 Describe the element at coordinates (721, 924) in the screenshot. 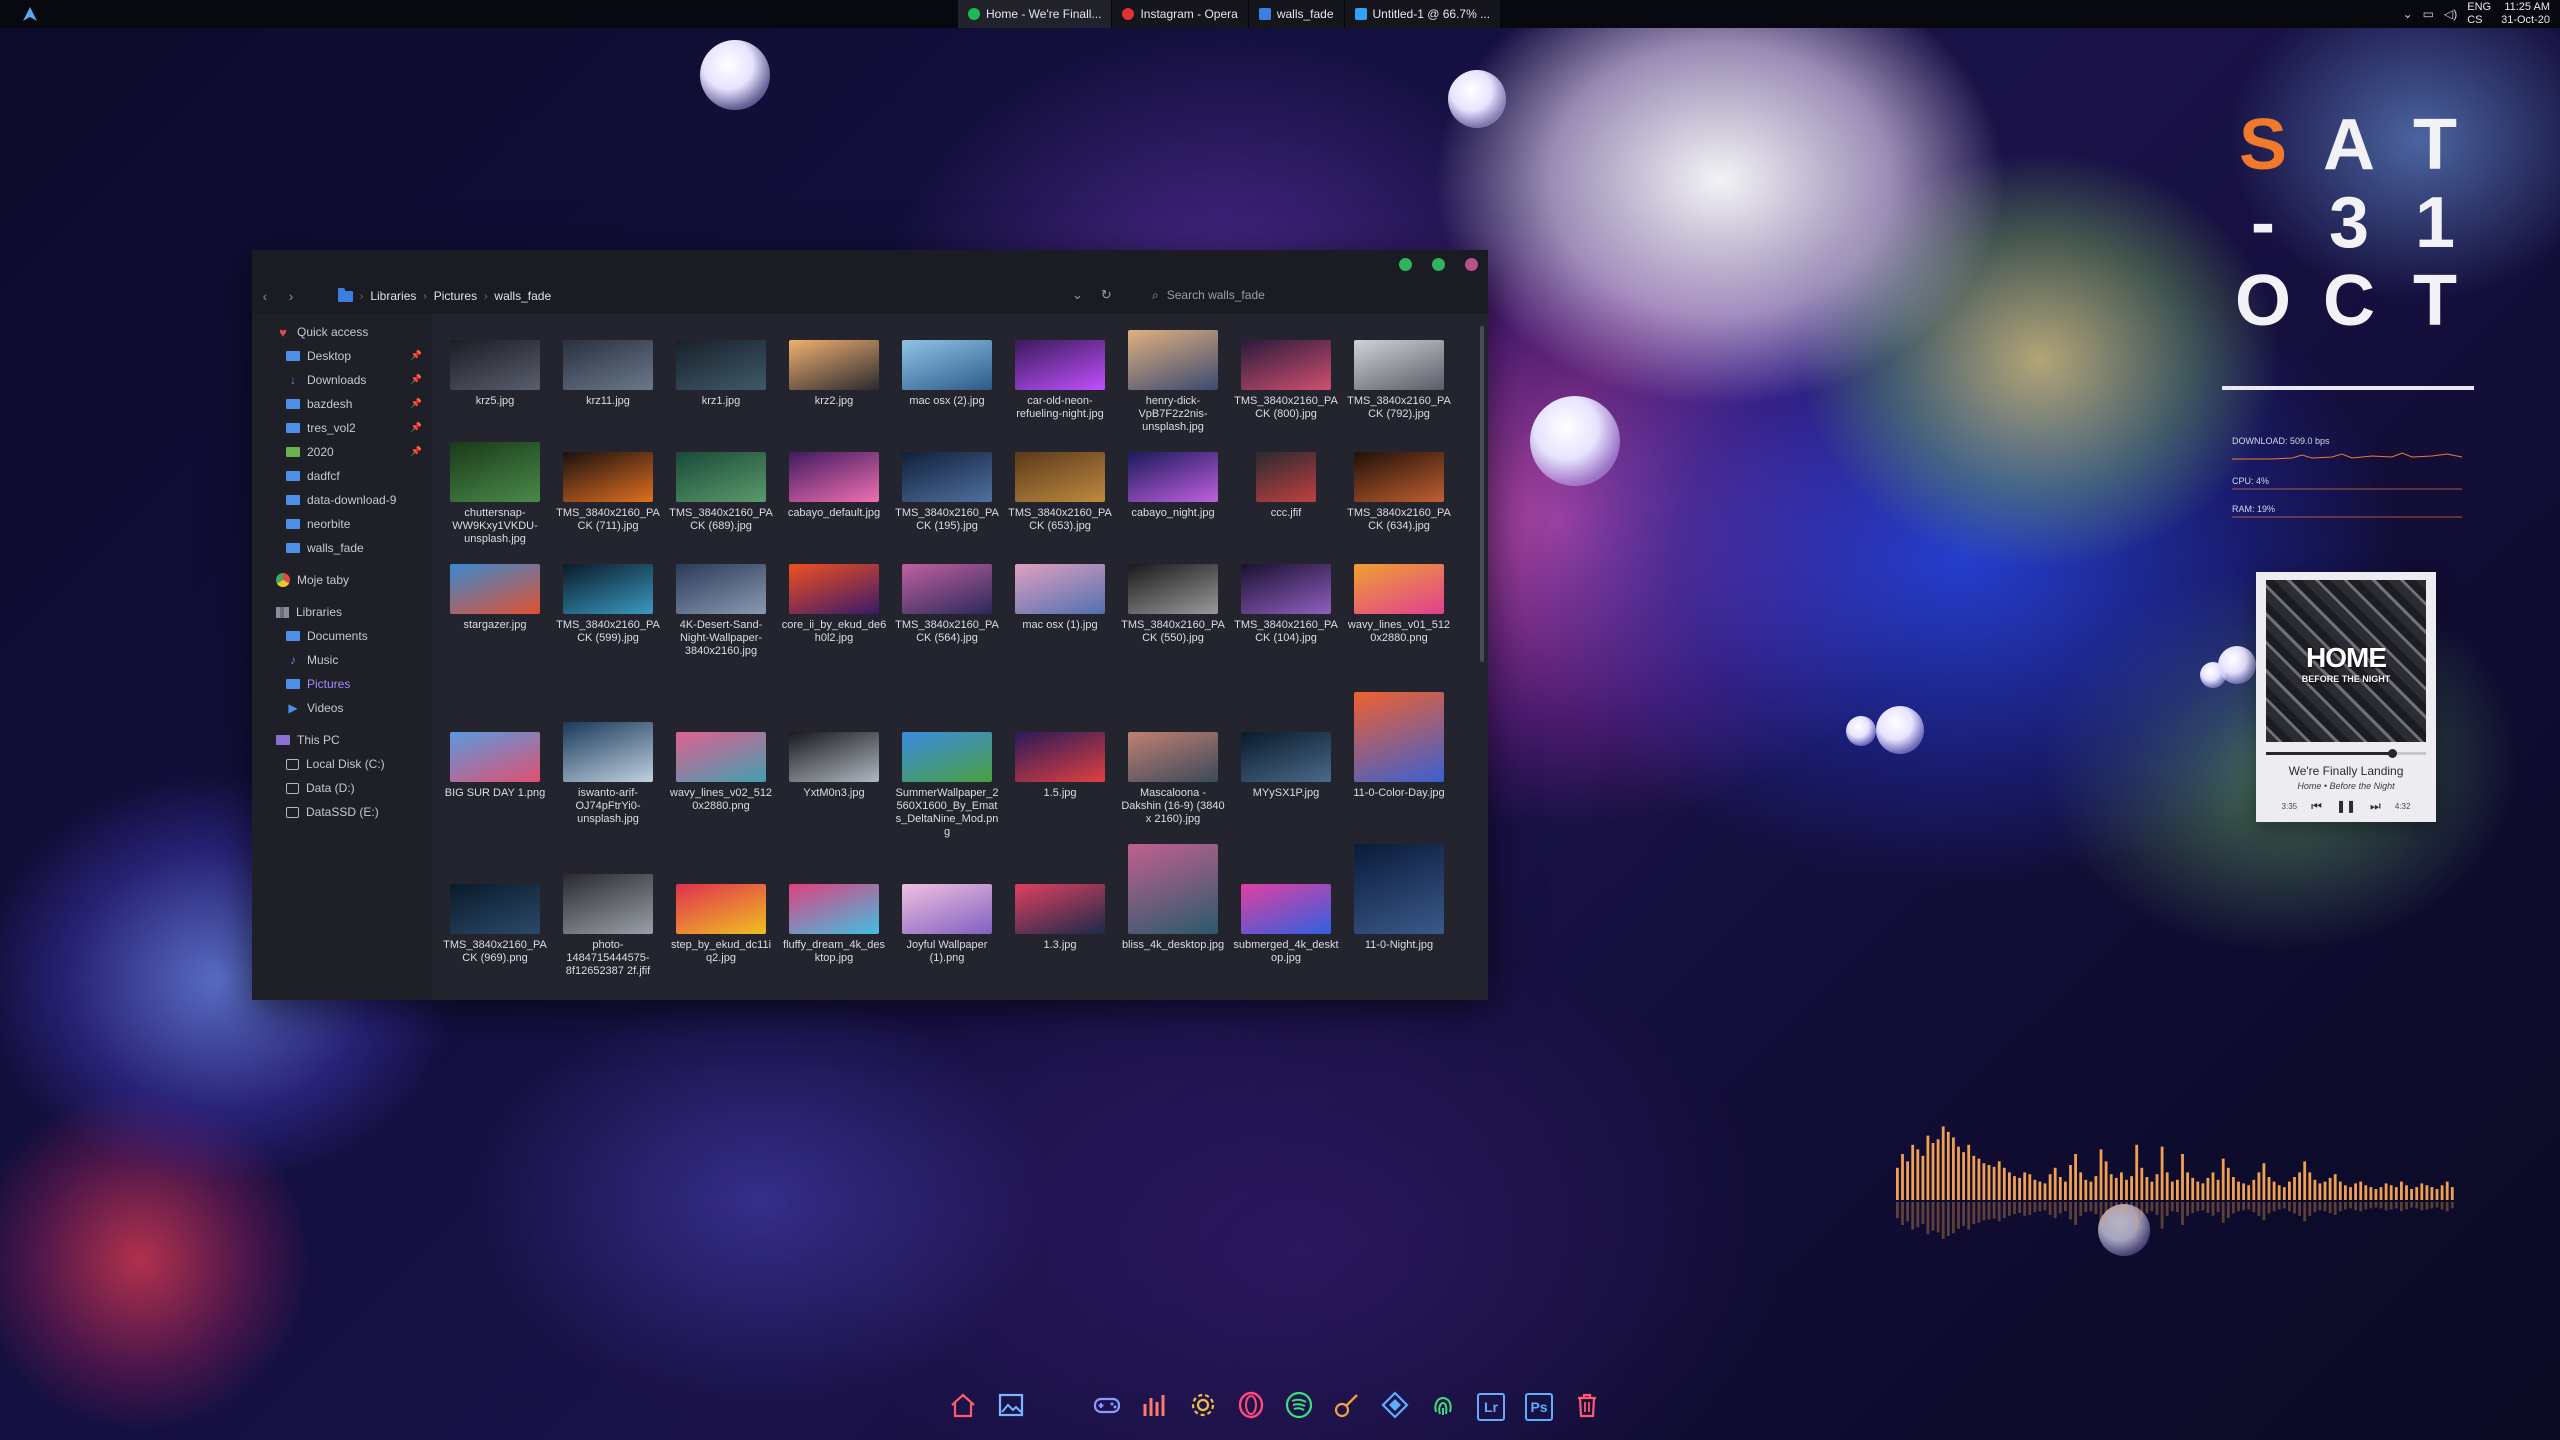

I see `file-tile: step_by_ekud_dc11iq2.jpg` at that location.